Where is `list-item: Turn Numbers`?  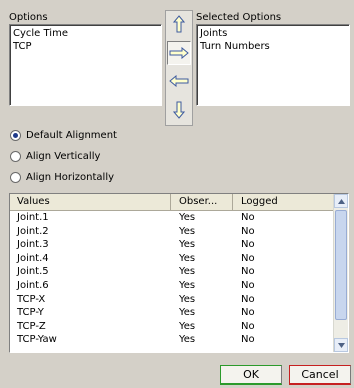 list-item: Turn Numbers is located at coordinates (273, 46).